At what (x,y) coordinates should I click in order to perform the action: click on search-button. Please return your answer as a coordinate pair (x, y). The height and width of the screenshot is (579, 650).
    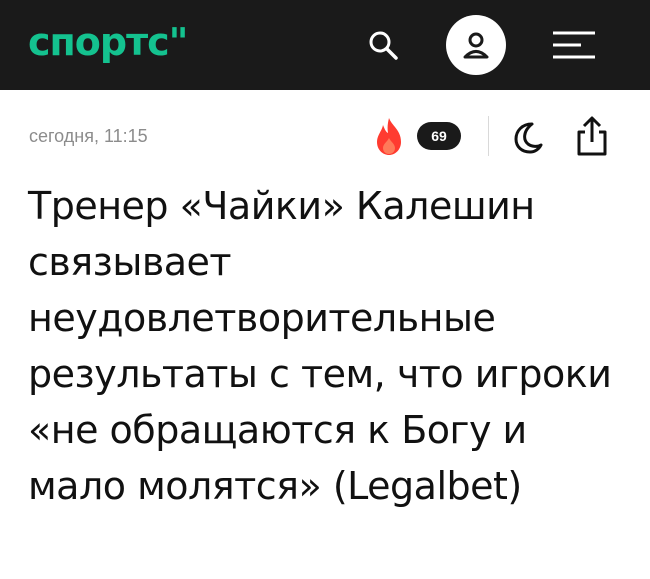
    Looking at the image, I should click on (383, 45).